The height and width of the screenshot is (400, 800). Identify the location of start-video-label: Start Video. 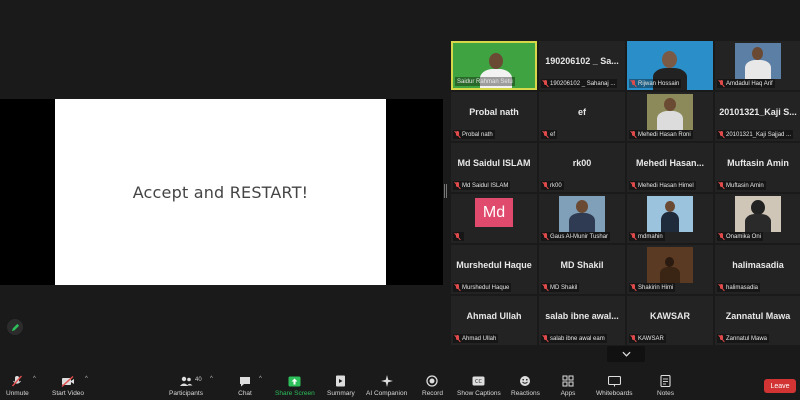
(68, 393).